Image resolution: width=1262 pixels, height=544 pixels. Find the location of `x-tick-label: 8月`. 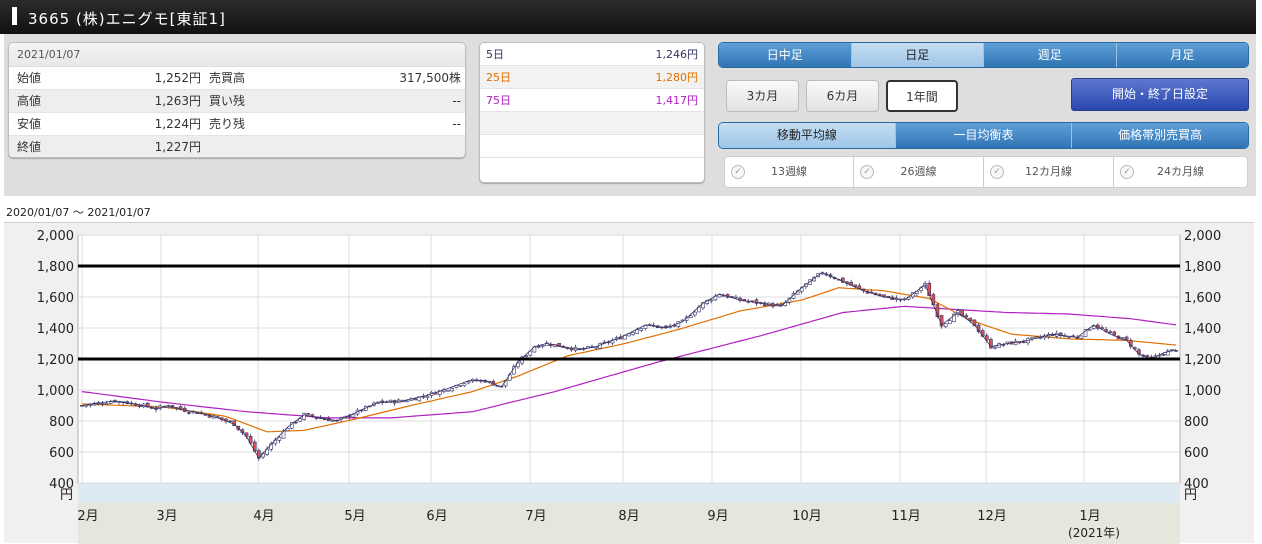

x-tick-label: 8月 is located at coordinates (628, 516).